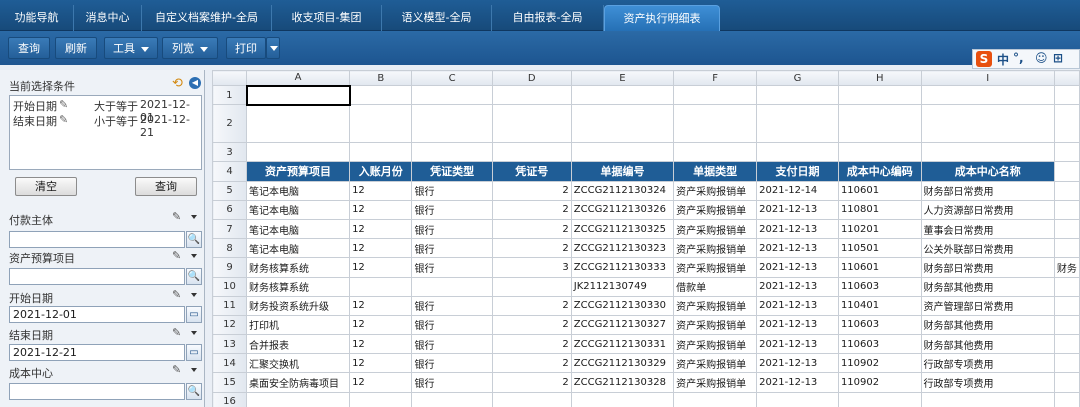  What do you see at coordinates (987, 78) in the screenshot?
I see `column-header: I` at bounding box center [987, 78].